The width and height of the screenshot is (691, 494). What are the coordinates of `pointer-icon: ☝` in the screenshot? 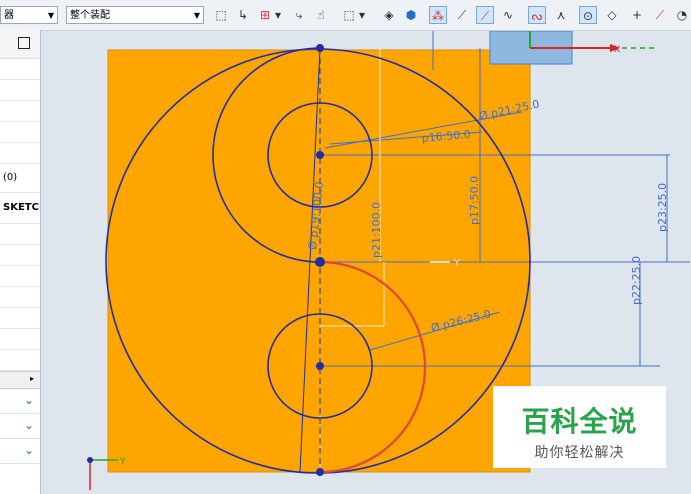 It's located at (321, 15).